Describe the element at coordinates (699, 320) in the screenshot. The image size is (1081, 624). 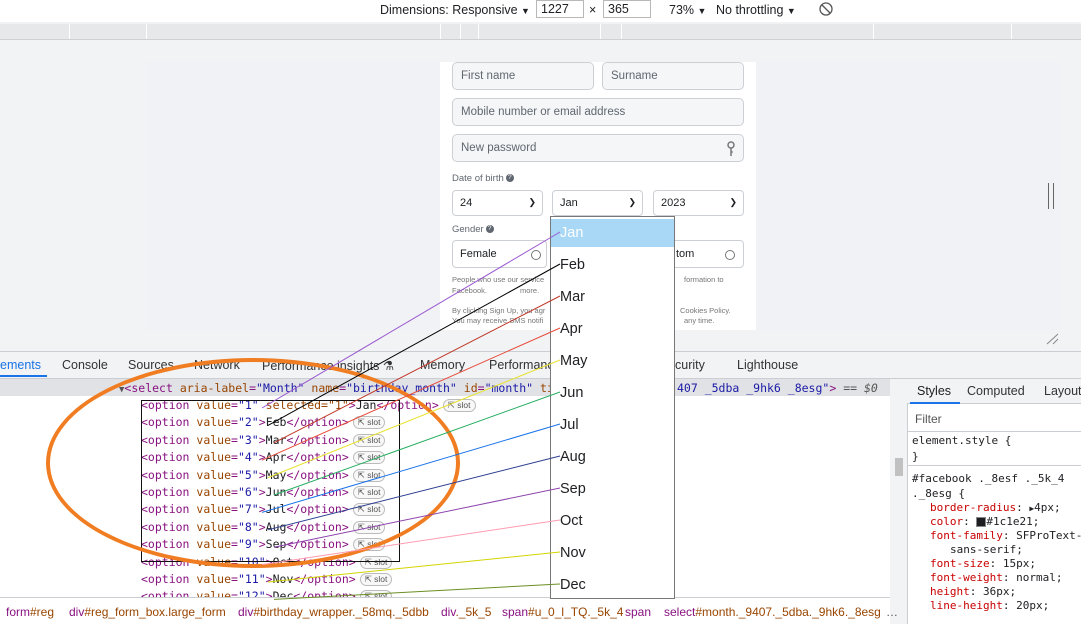
I see `terms-text-4b: any time.` at that location.